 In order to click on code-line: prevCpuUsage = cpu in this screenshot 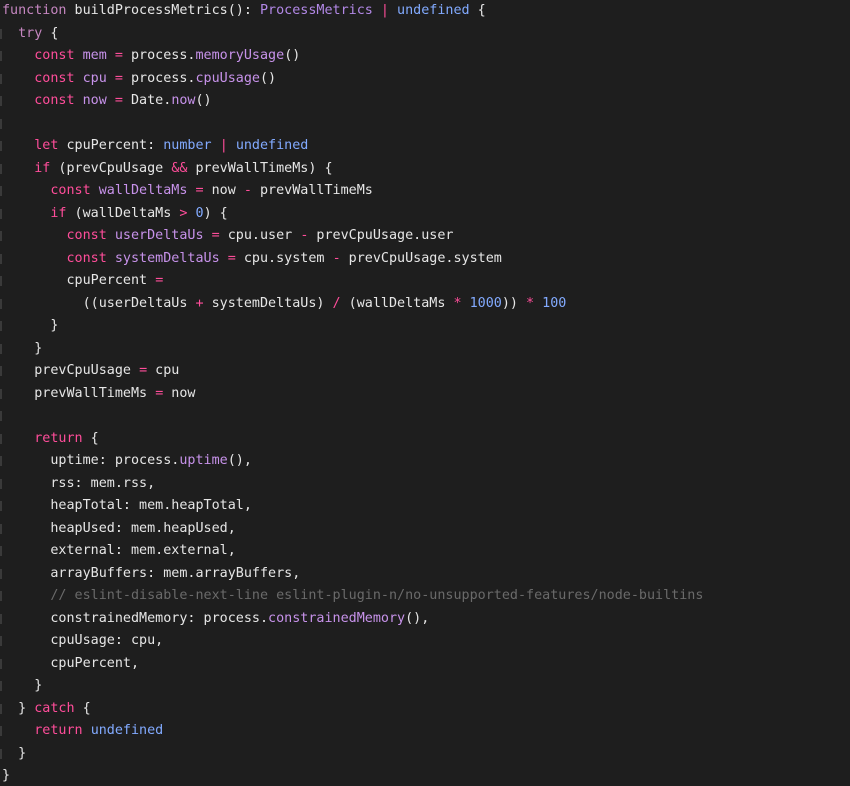, I will do `click(352, 371)`.